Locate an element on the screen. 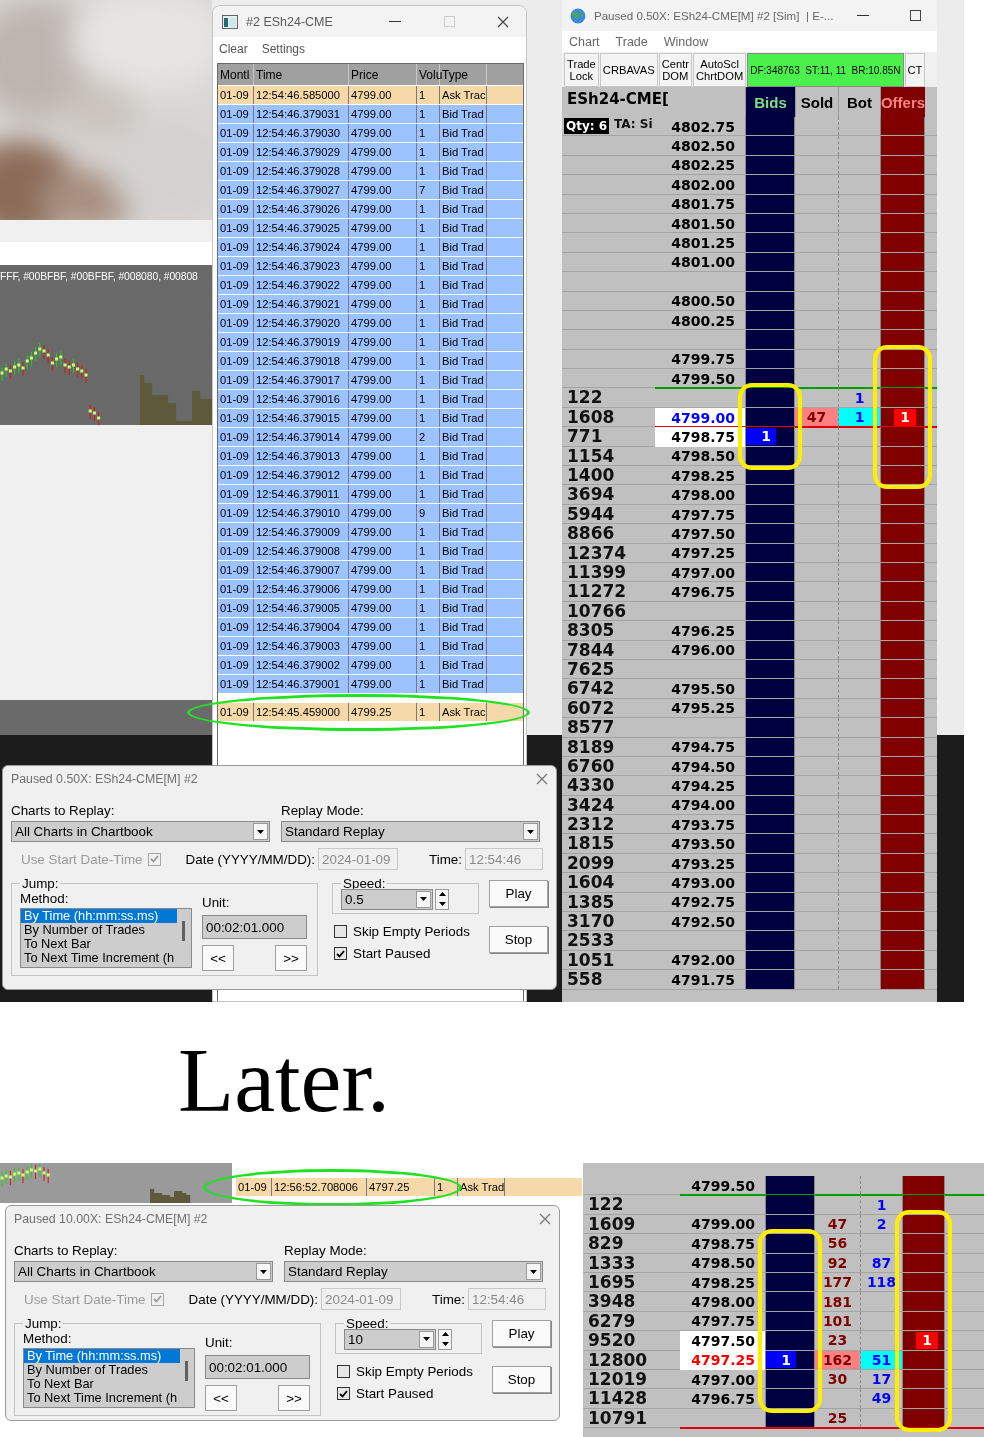  table-row: 01-09 12:54:46.379007 4799.00 1 Bid Trad is located at coordinates (370, 570).